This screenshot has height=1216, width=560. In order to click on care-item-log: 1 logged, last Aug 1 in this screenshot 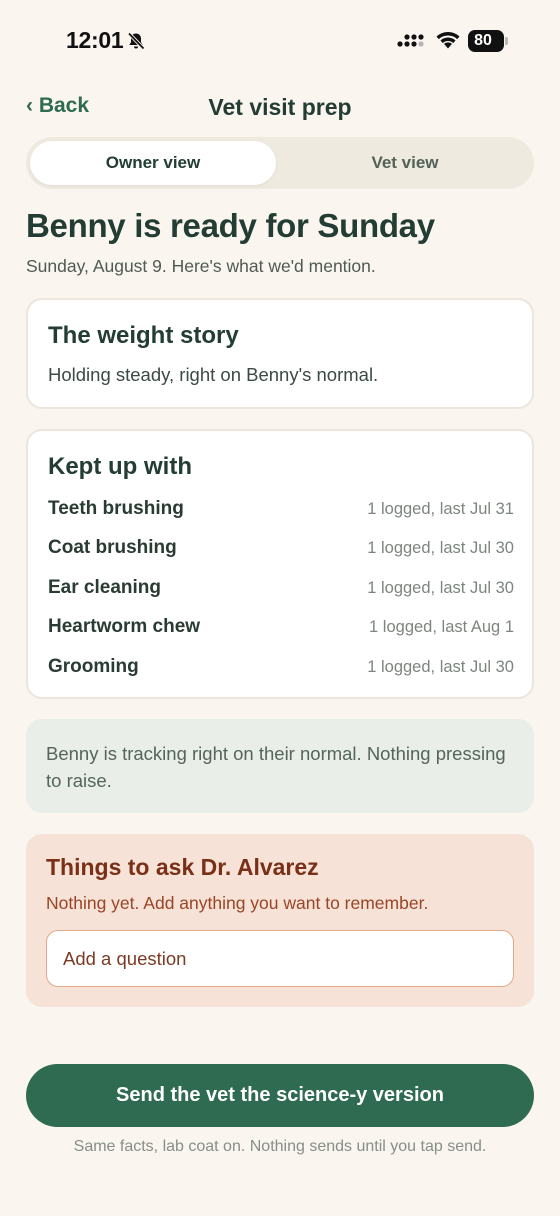, I will do `click(441, 627)`.